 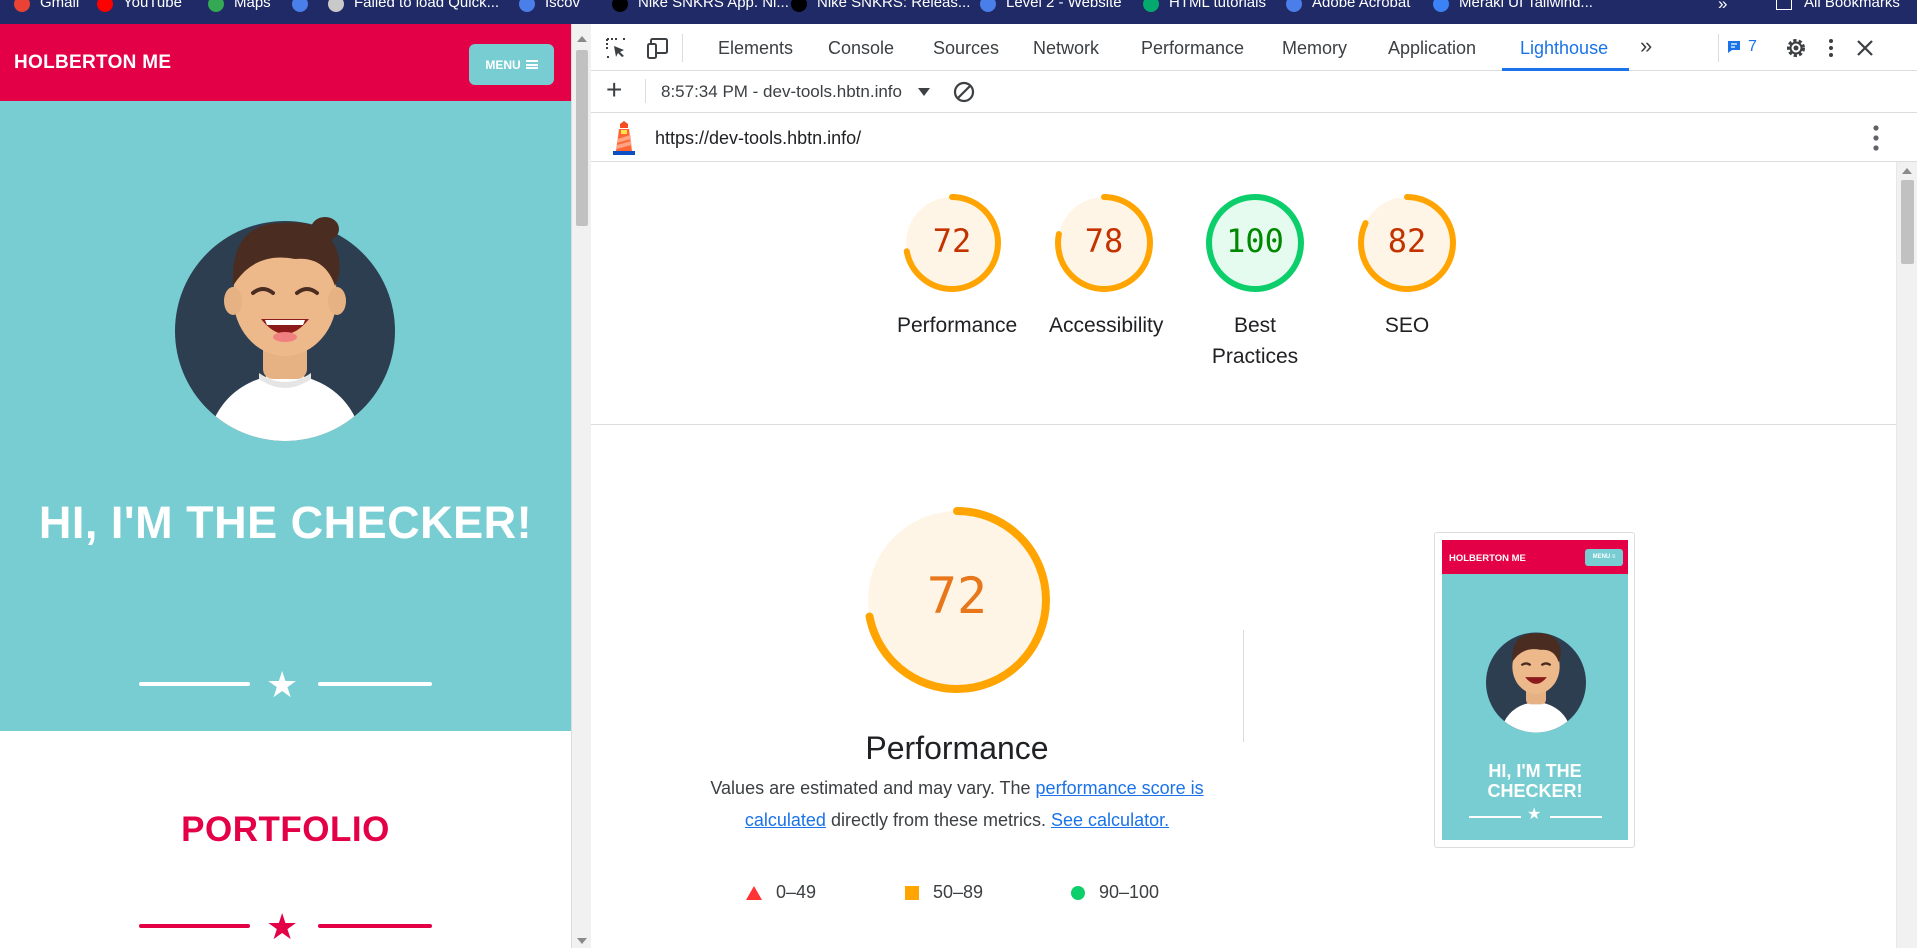 I want to click on bookmark-label: Maps, so click(x=252, y=5).